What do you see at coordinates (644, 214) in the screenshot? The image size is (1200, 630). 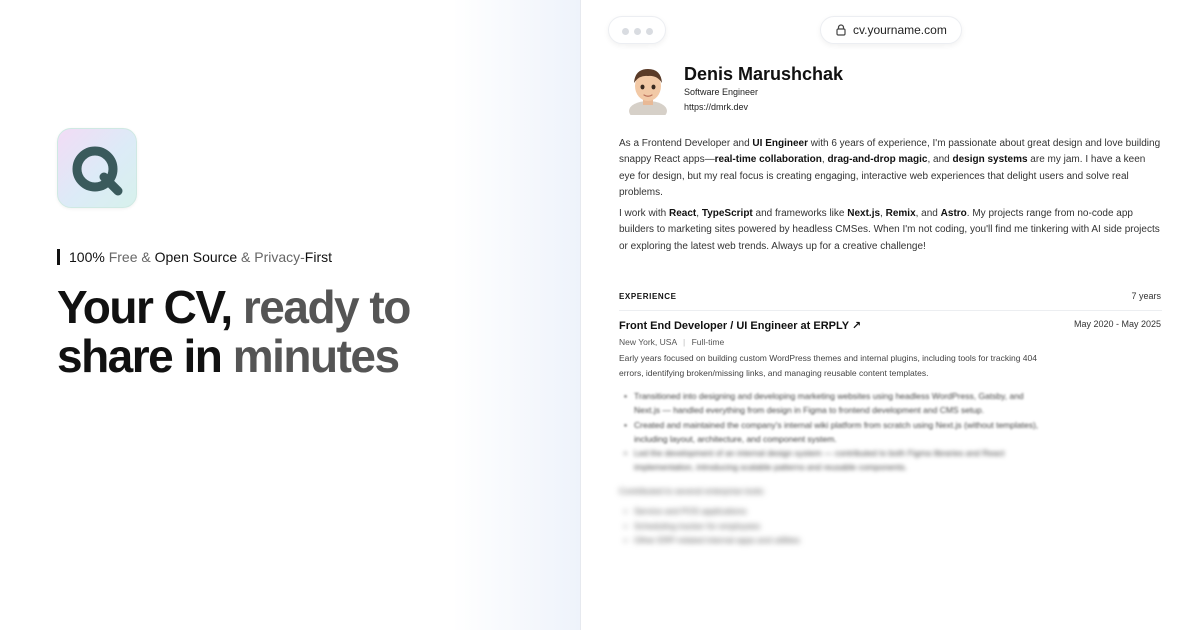 I see `bio-text: I work with` at bounding box center [644, 214].